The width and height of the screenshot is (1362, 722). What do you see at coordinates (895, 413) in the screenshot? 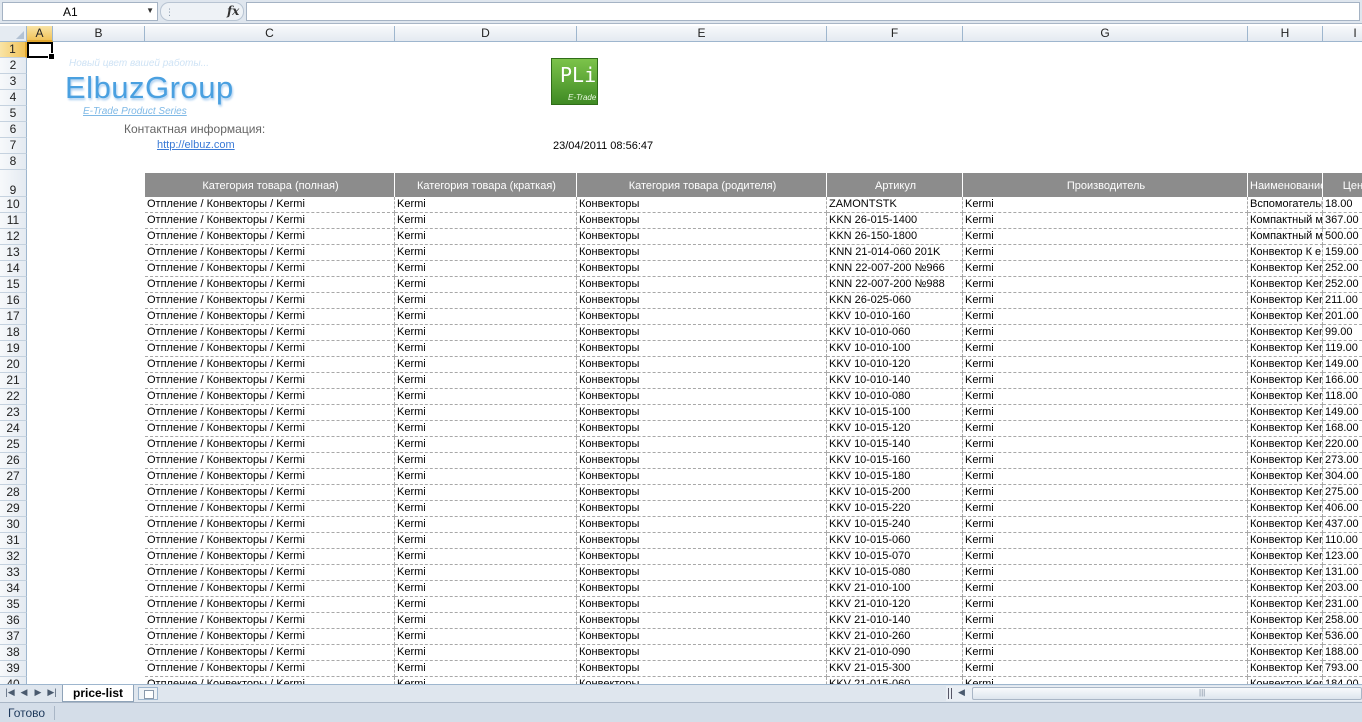
I see `table-cell: KKV 10-015-100` at bounding box center [895, 413].